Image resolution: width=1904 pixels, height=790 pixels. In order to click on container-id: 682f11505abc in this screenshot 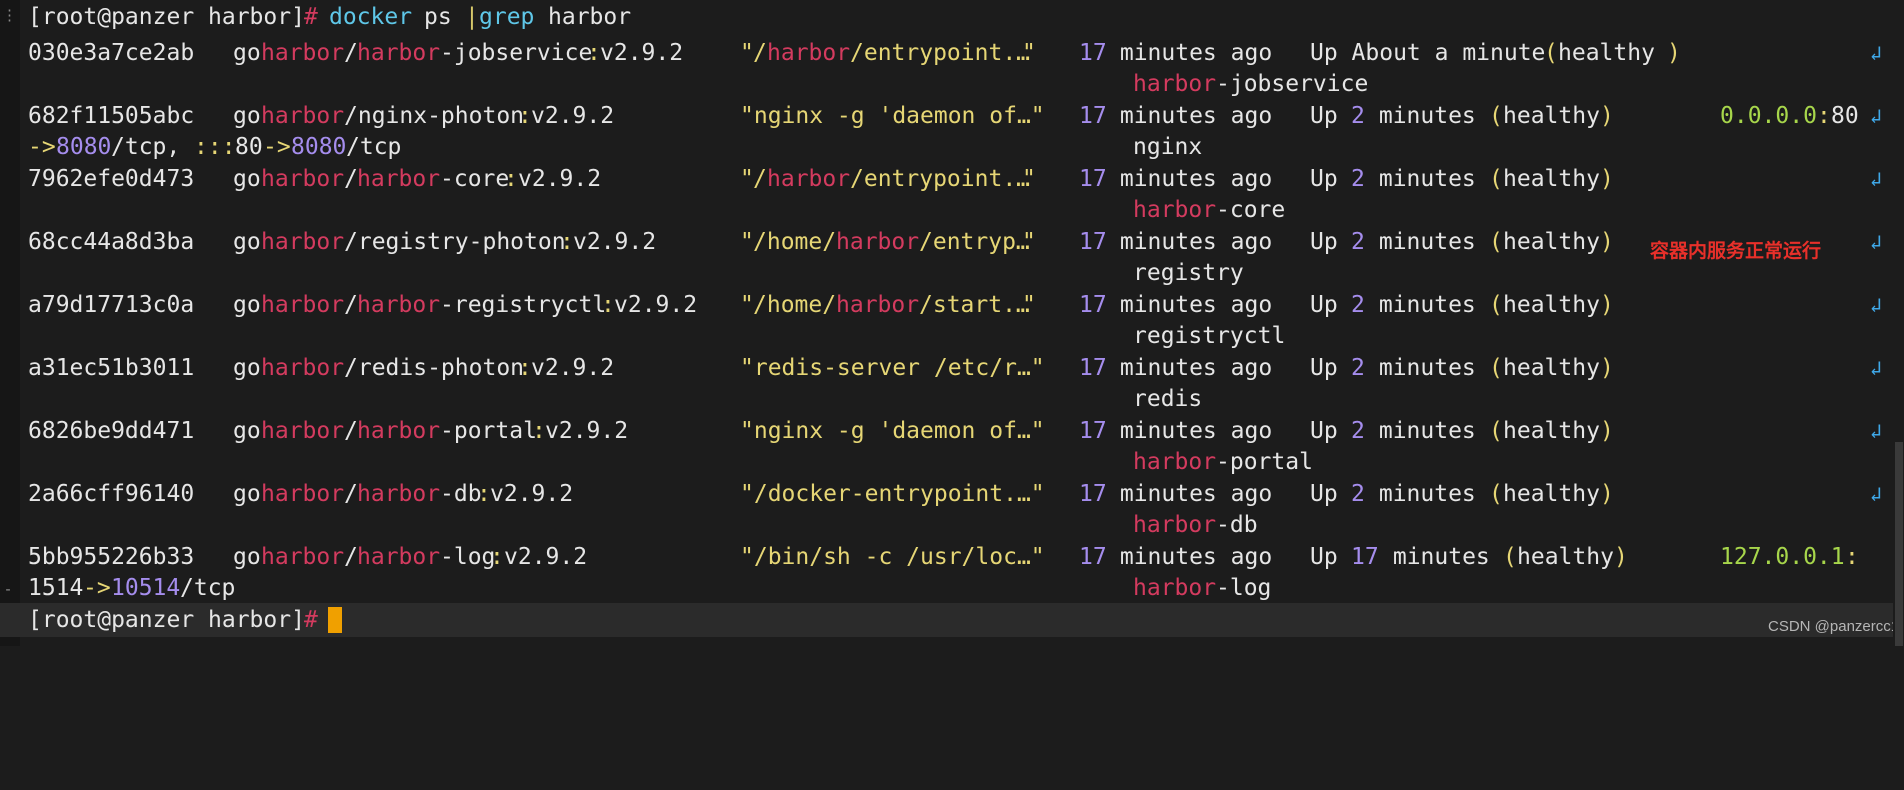, I will do `click(111, 116)`.